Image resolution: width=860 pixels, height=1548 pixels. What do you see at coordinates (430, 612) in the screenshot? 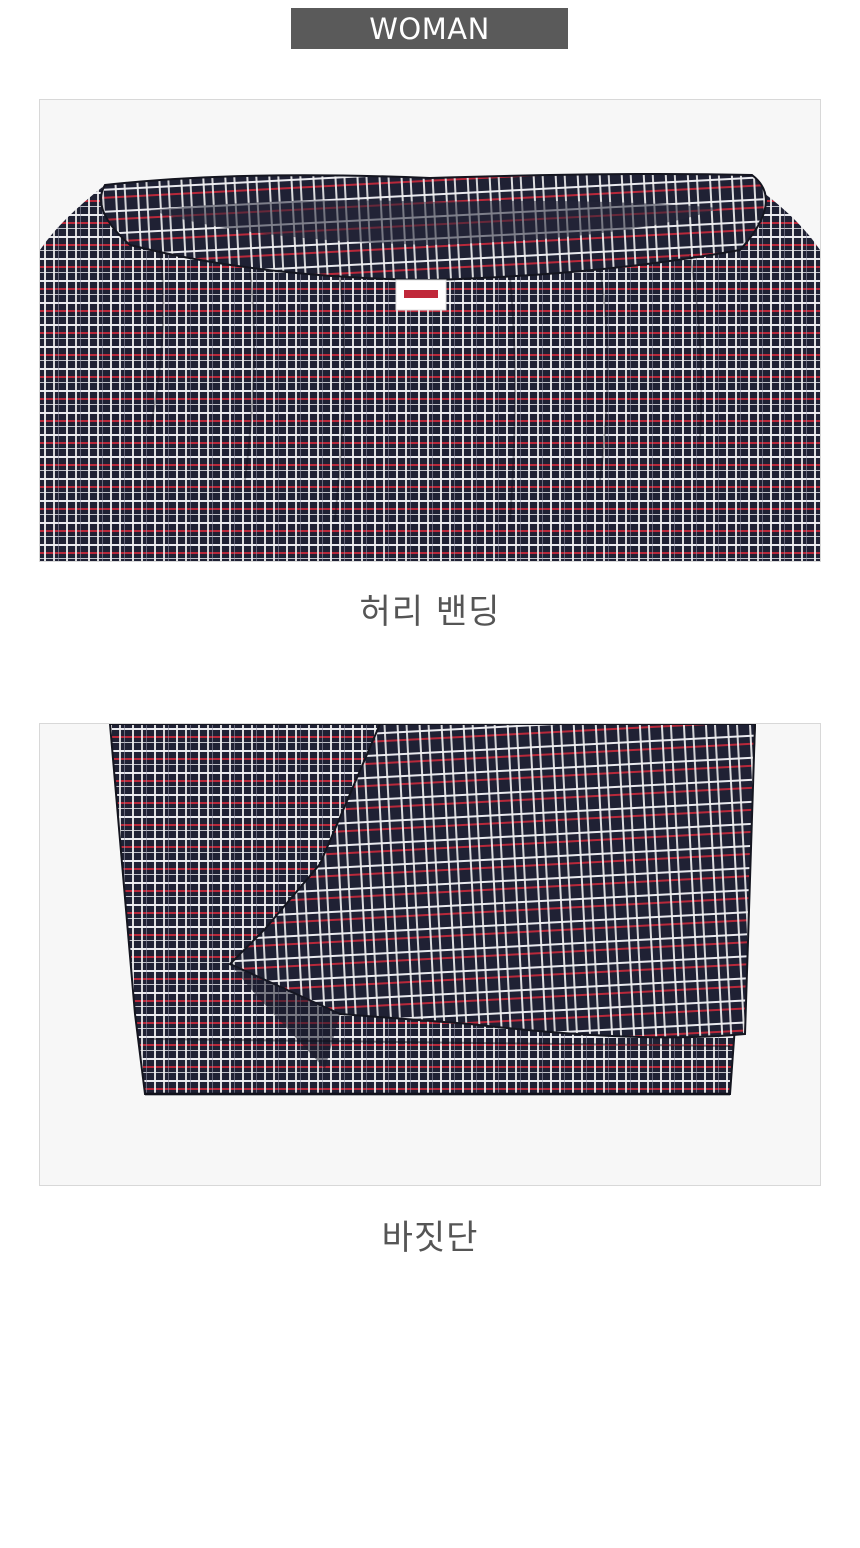
I see `waistband-caption: 허리 밴딩` at bounding box center [430, 612].